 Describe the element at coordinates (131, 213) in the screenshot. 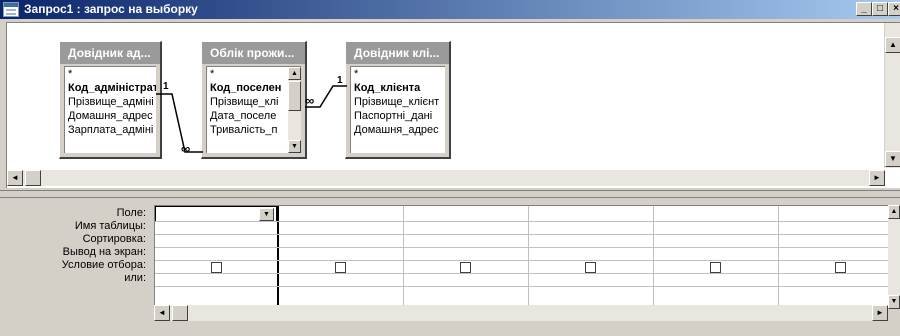

I see `row-label-field: Поле:` at that location.